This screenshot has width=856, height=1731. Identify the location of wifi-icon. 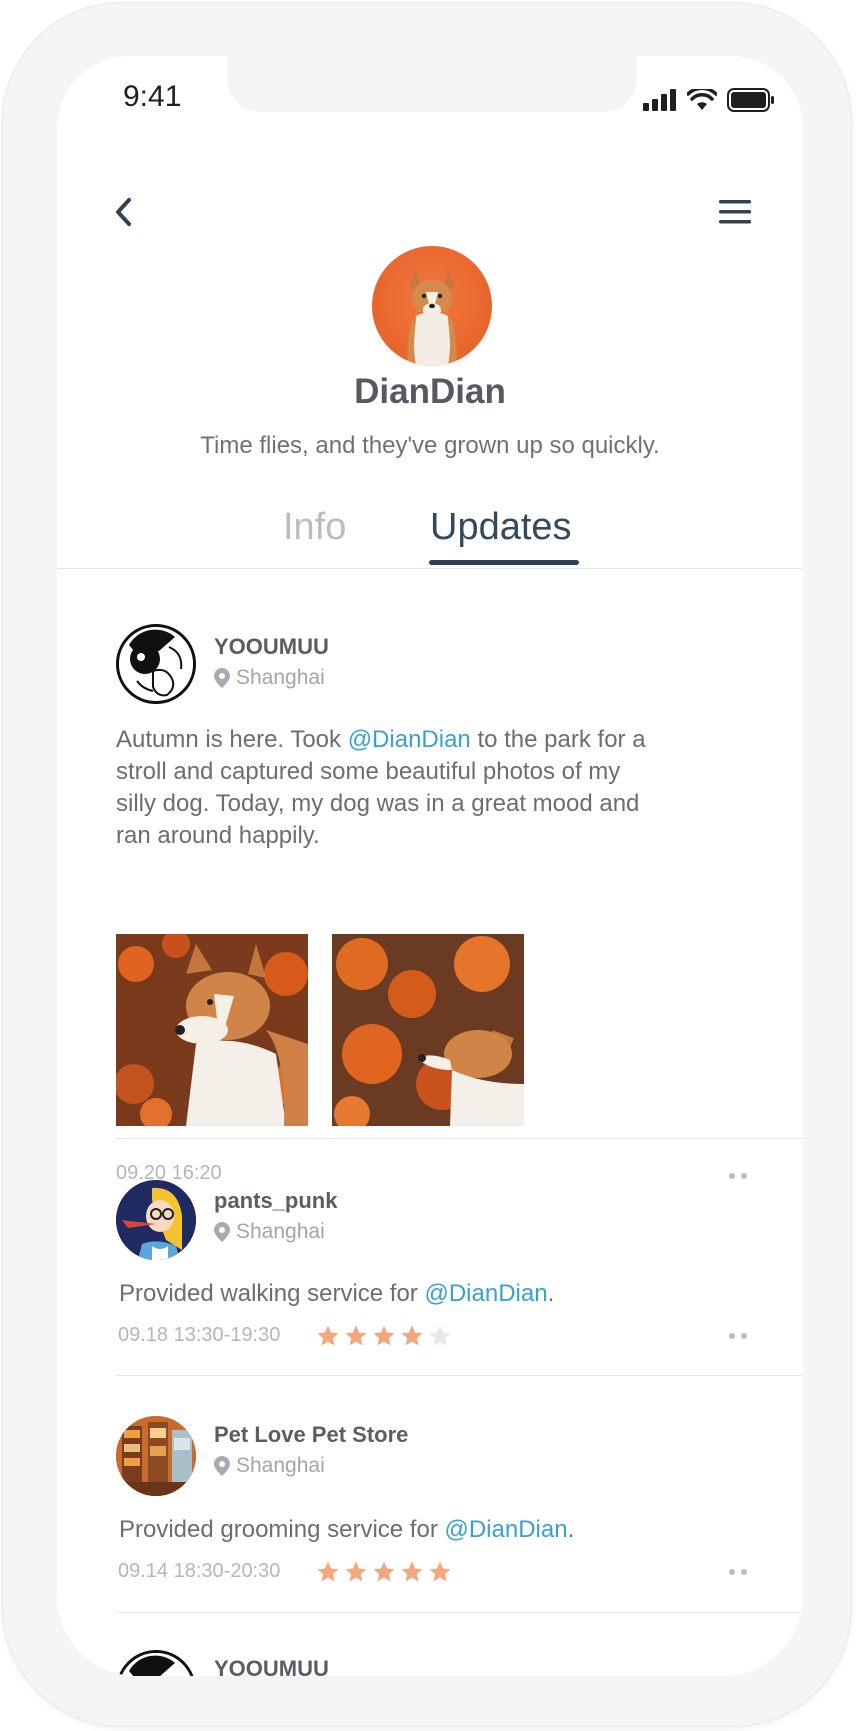
(702, 99).